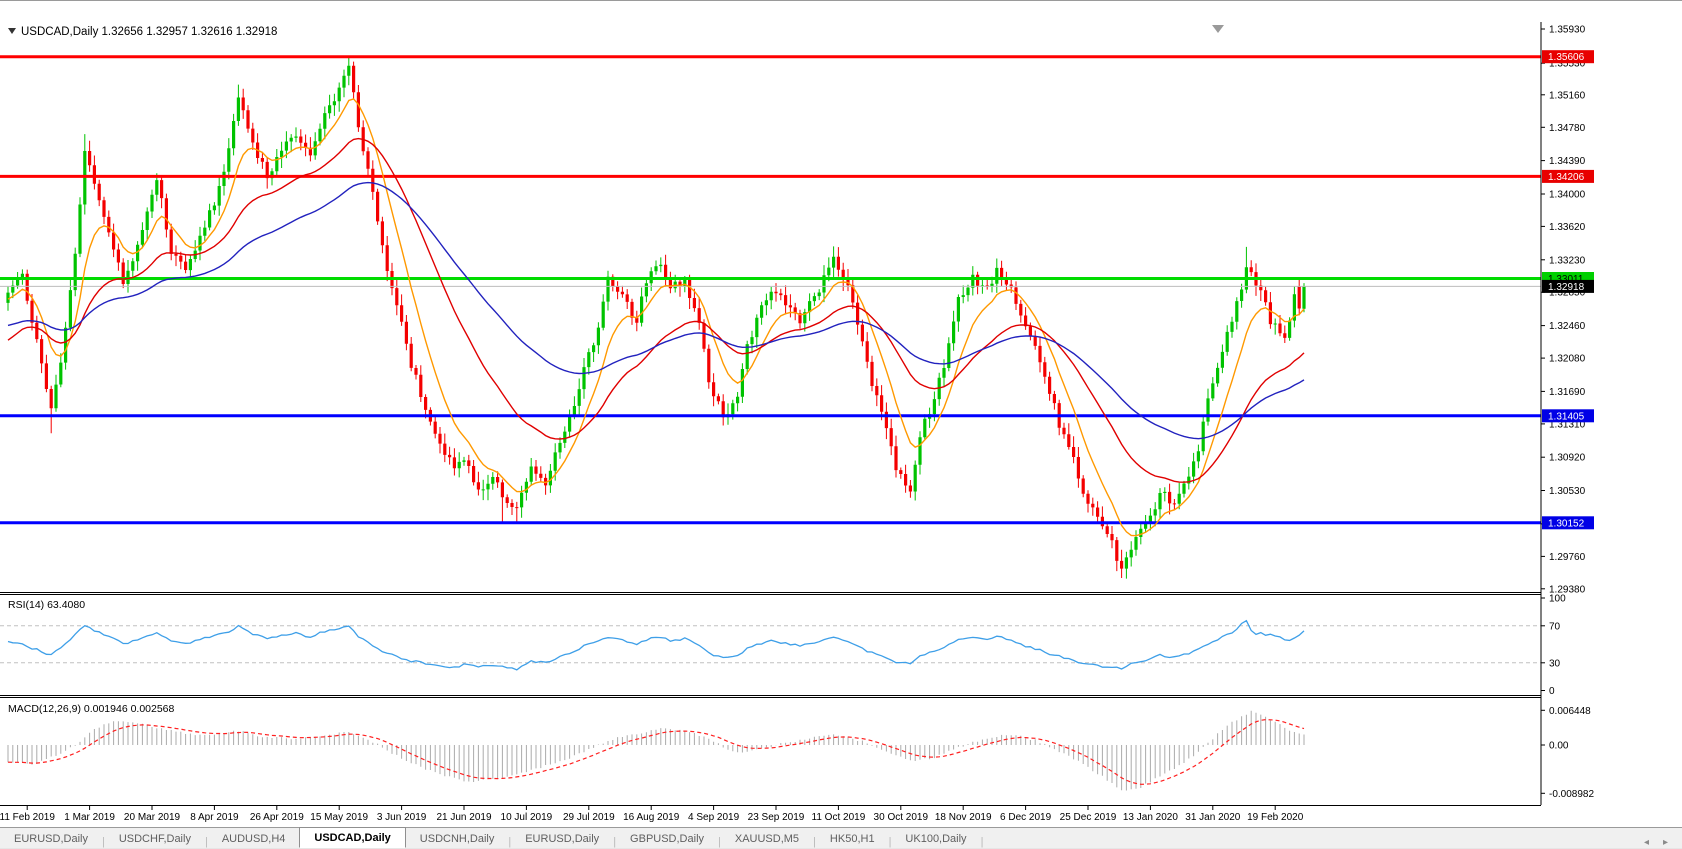 The image size is (1682, 849). Describe the element at coordinates (963, 817) in the screenshot. I see `date-tick-label: 18 Nov 2019` at that location.